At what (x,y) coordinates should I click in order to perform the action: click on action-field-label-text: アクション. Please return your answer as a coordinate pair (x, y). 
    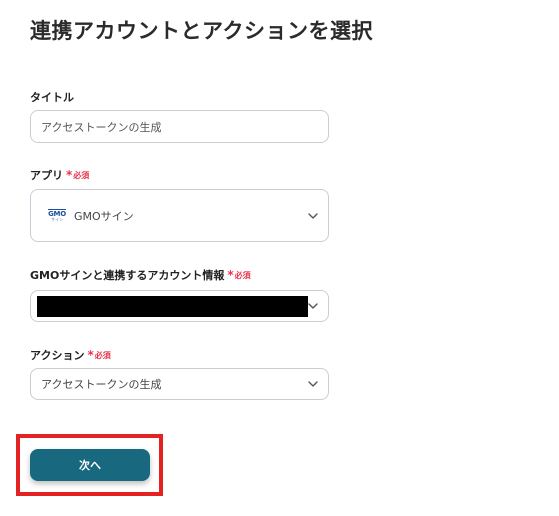
    Looking at the image, I should click on (57, 355).